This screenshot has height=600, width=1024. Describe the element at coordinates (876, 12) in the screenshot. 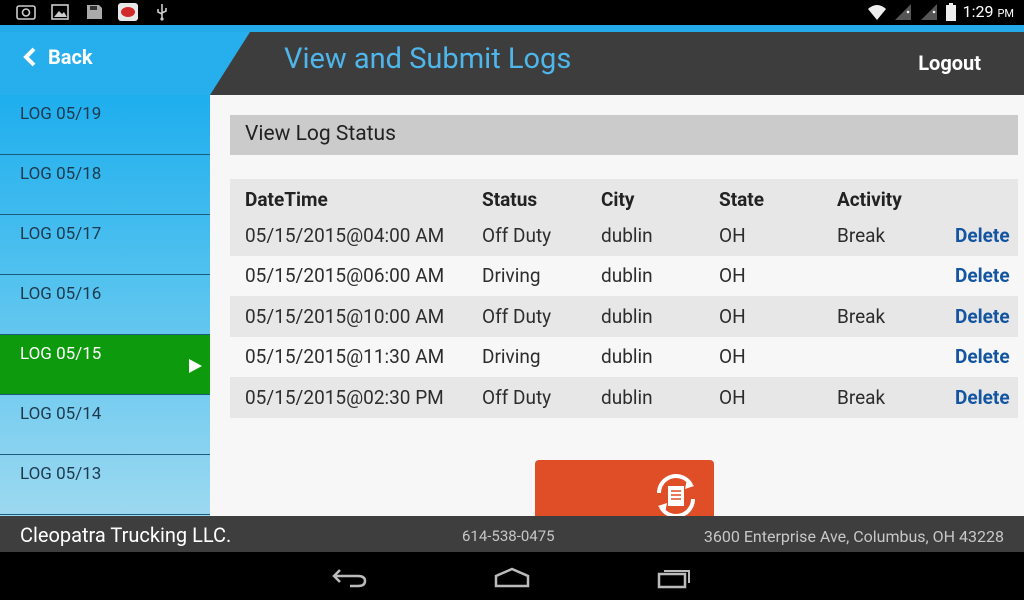

I see `wifi-icon` at that location.